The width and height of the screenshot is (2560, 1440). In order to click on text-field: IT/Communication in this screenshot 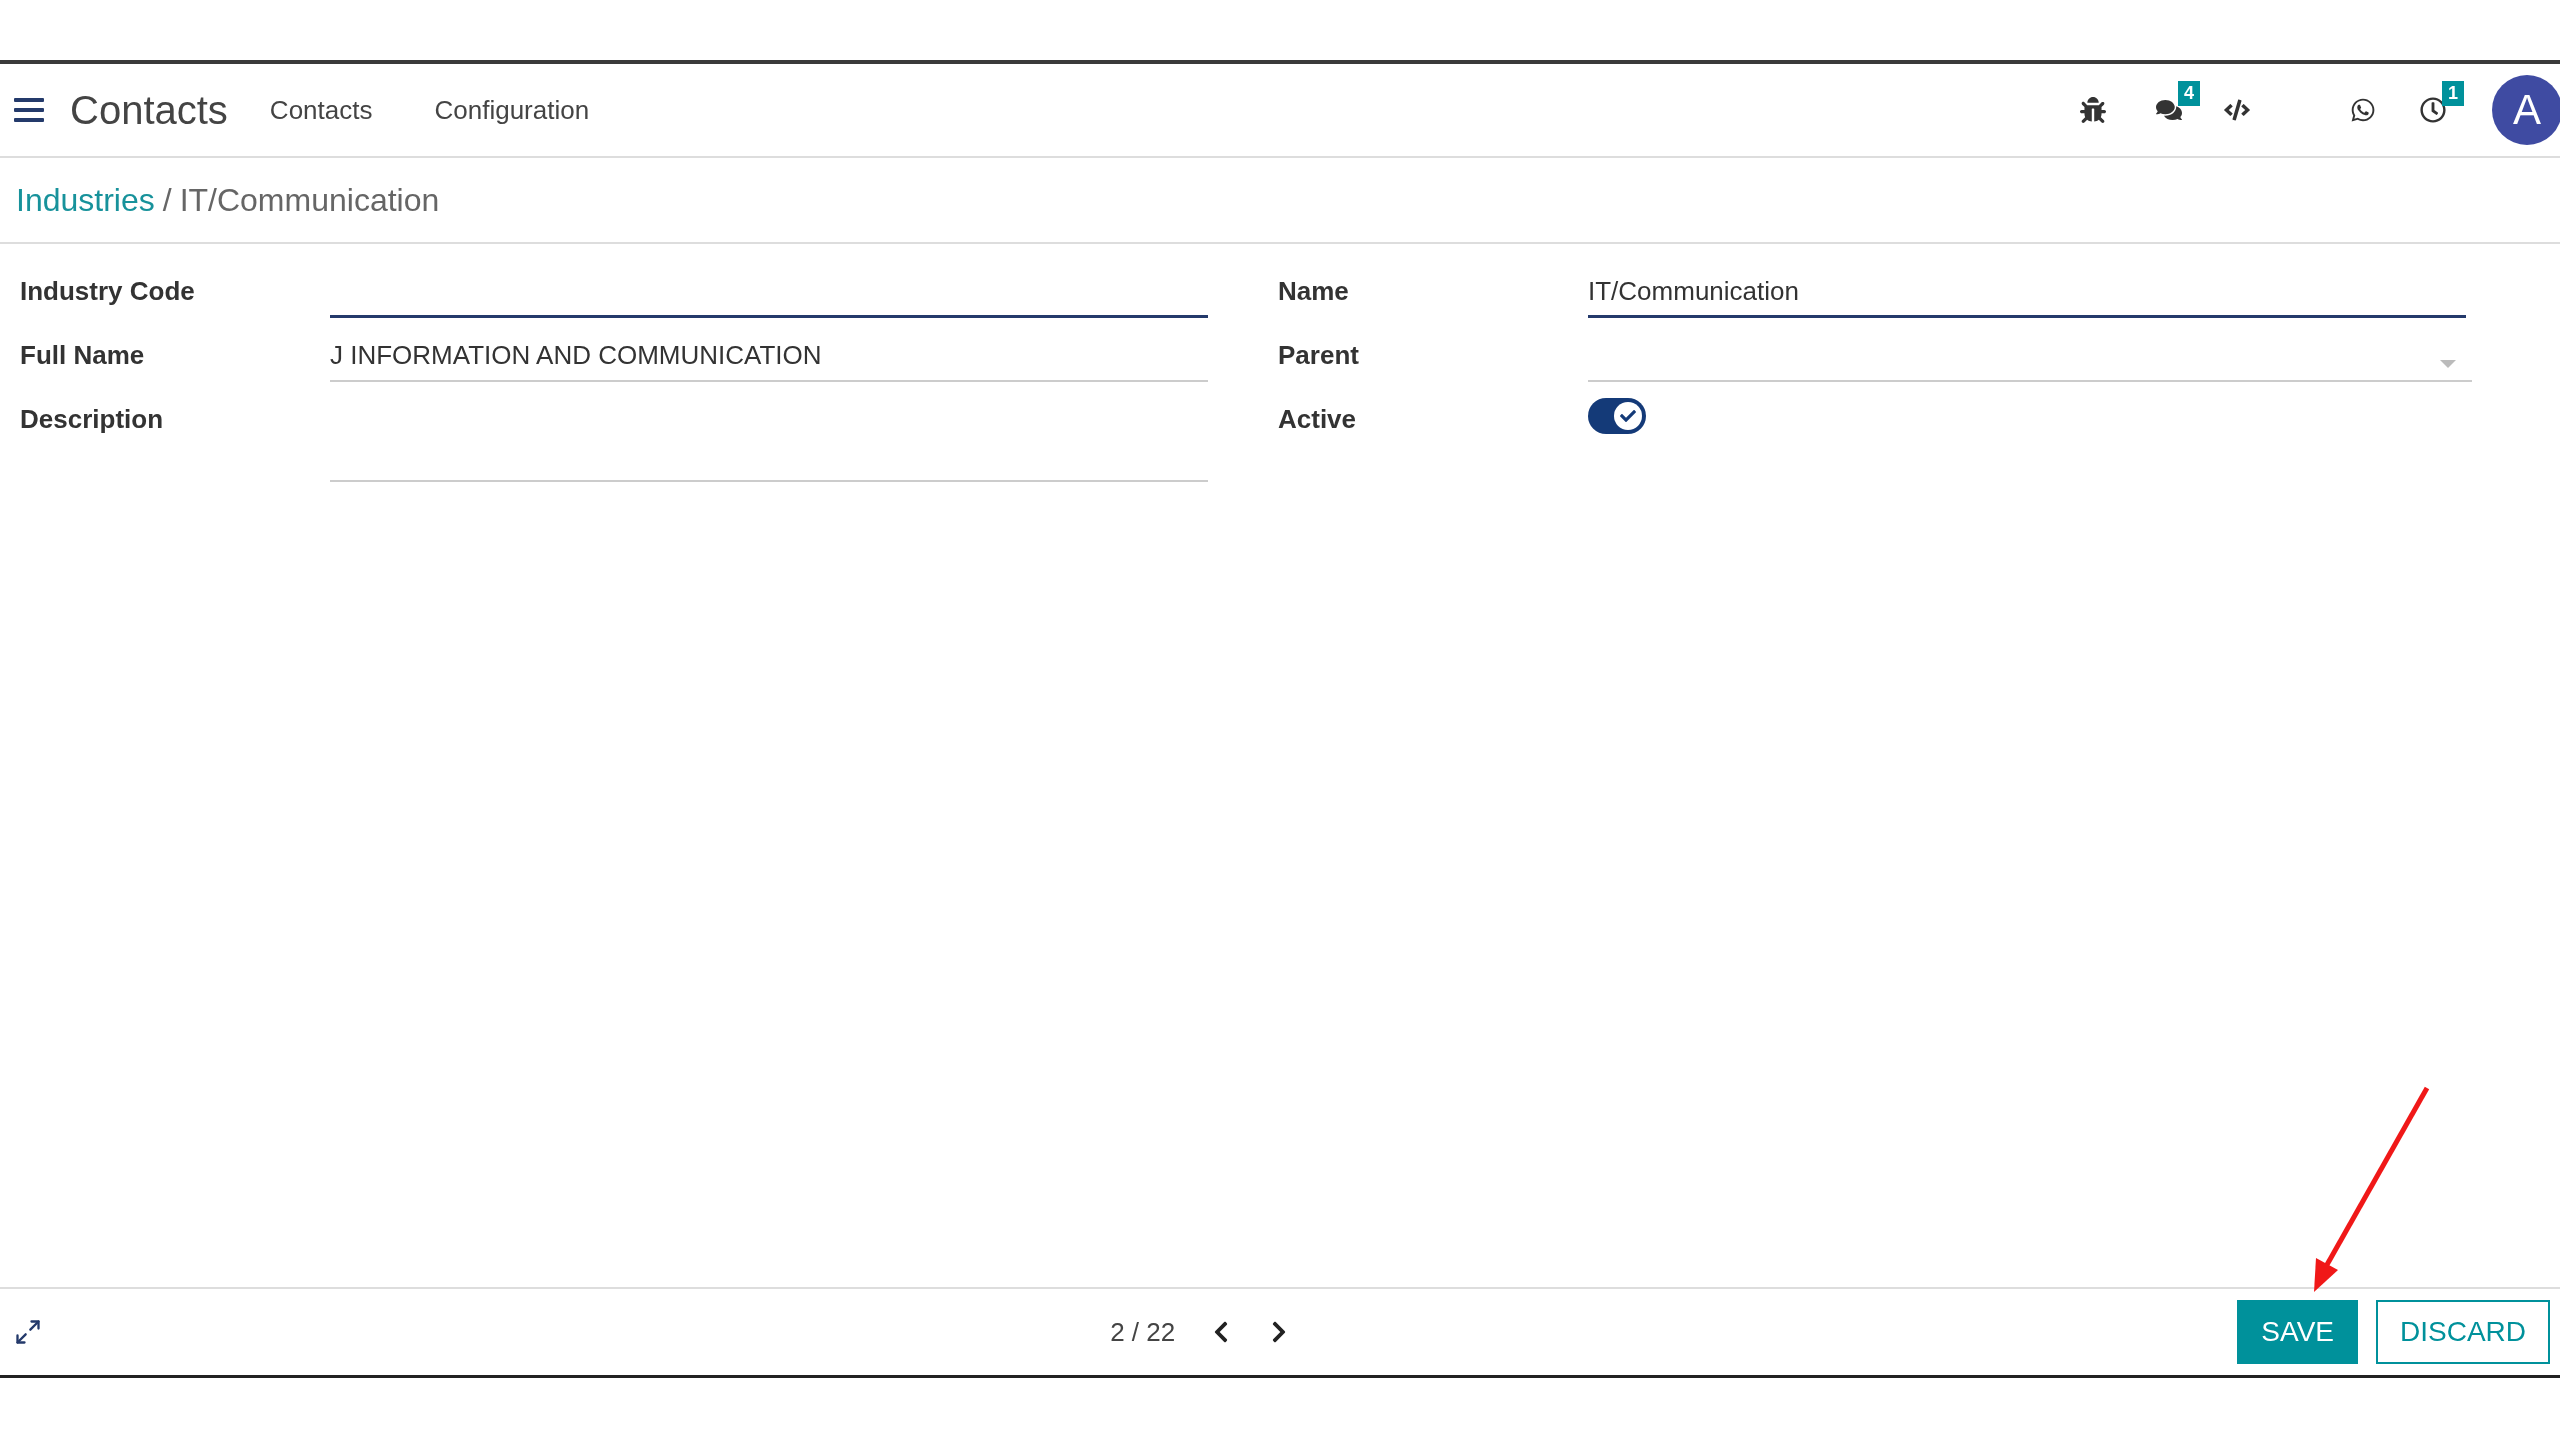, I will do `click(2027, 291)`.